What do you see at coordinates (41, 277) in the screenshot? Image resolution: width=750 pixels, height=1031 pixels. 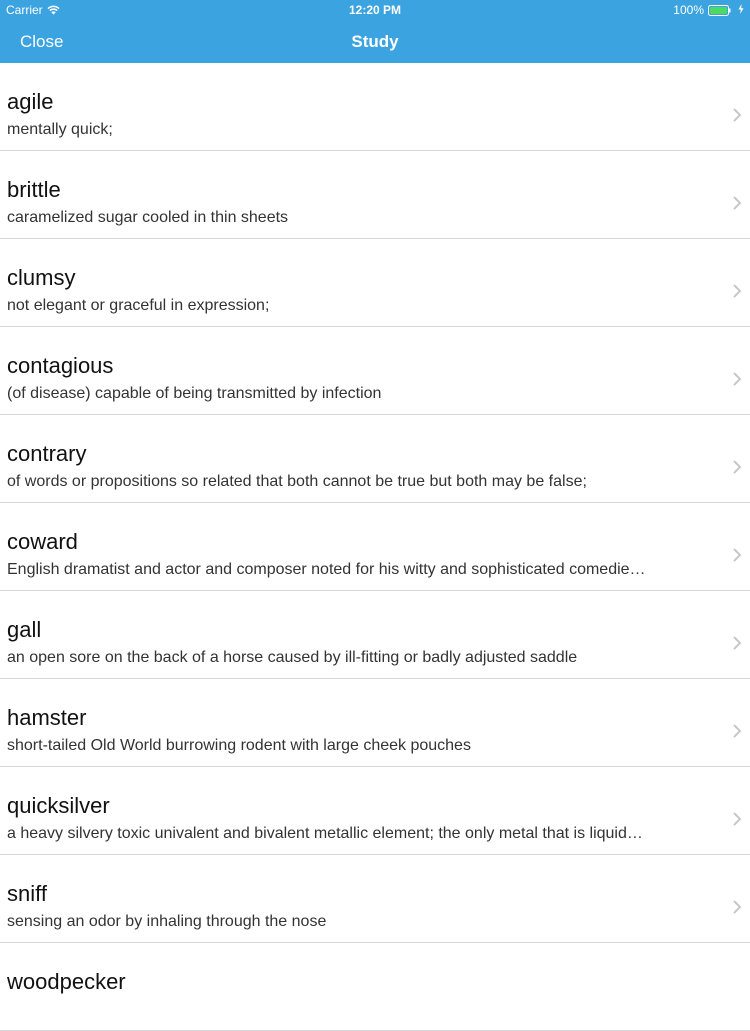 I see `word-label: clumsy` at bounding box center [41, 277].